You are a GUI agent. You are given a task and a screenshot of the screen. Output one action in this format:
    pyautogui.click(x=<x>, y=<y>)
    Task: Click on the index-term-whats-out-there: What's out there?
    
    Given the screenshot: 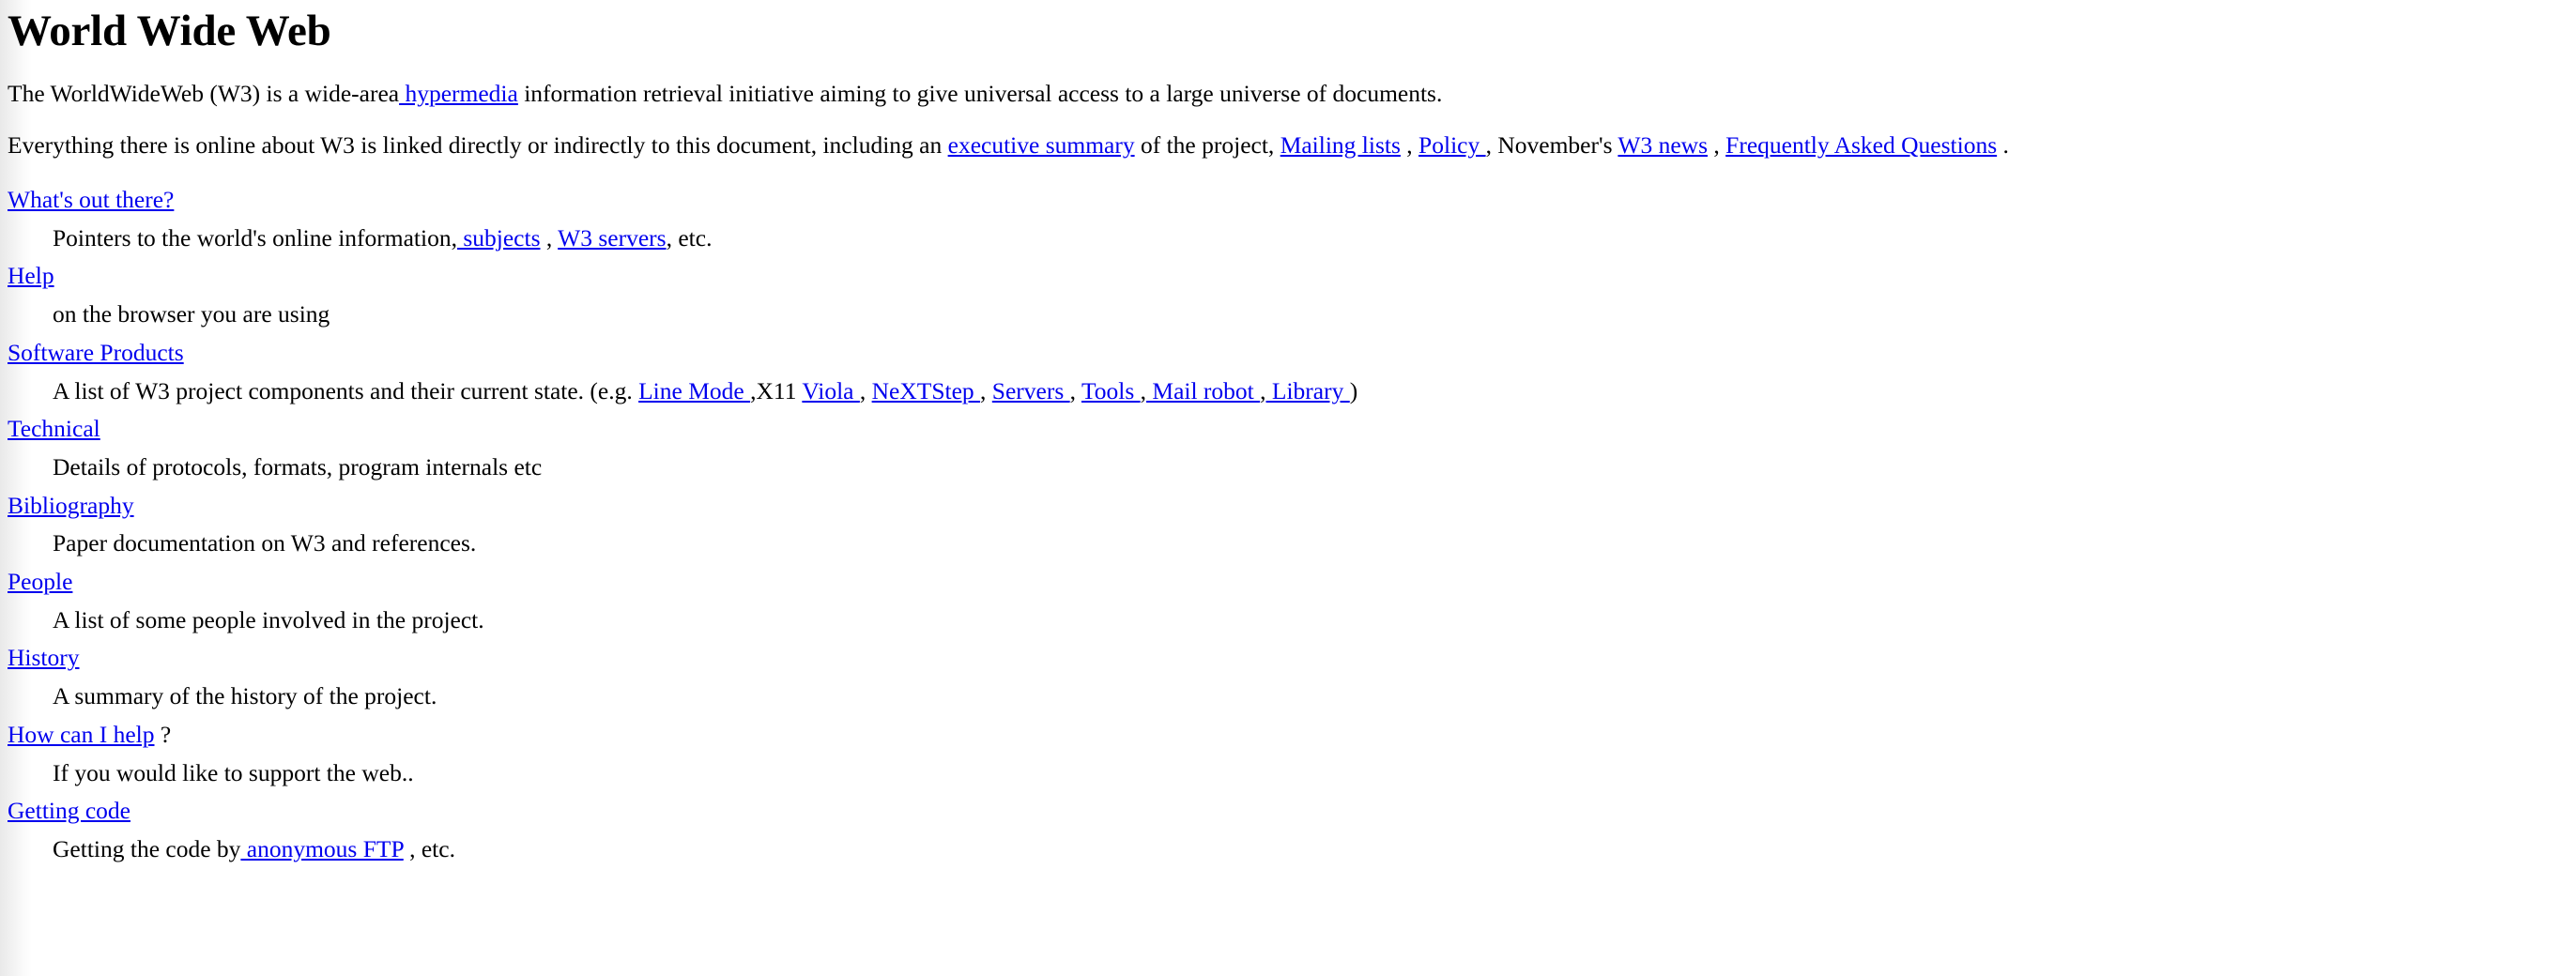 What is the action you would take?
    pyautogui.click(x=1288, y=201)
    